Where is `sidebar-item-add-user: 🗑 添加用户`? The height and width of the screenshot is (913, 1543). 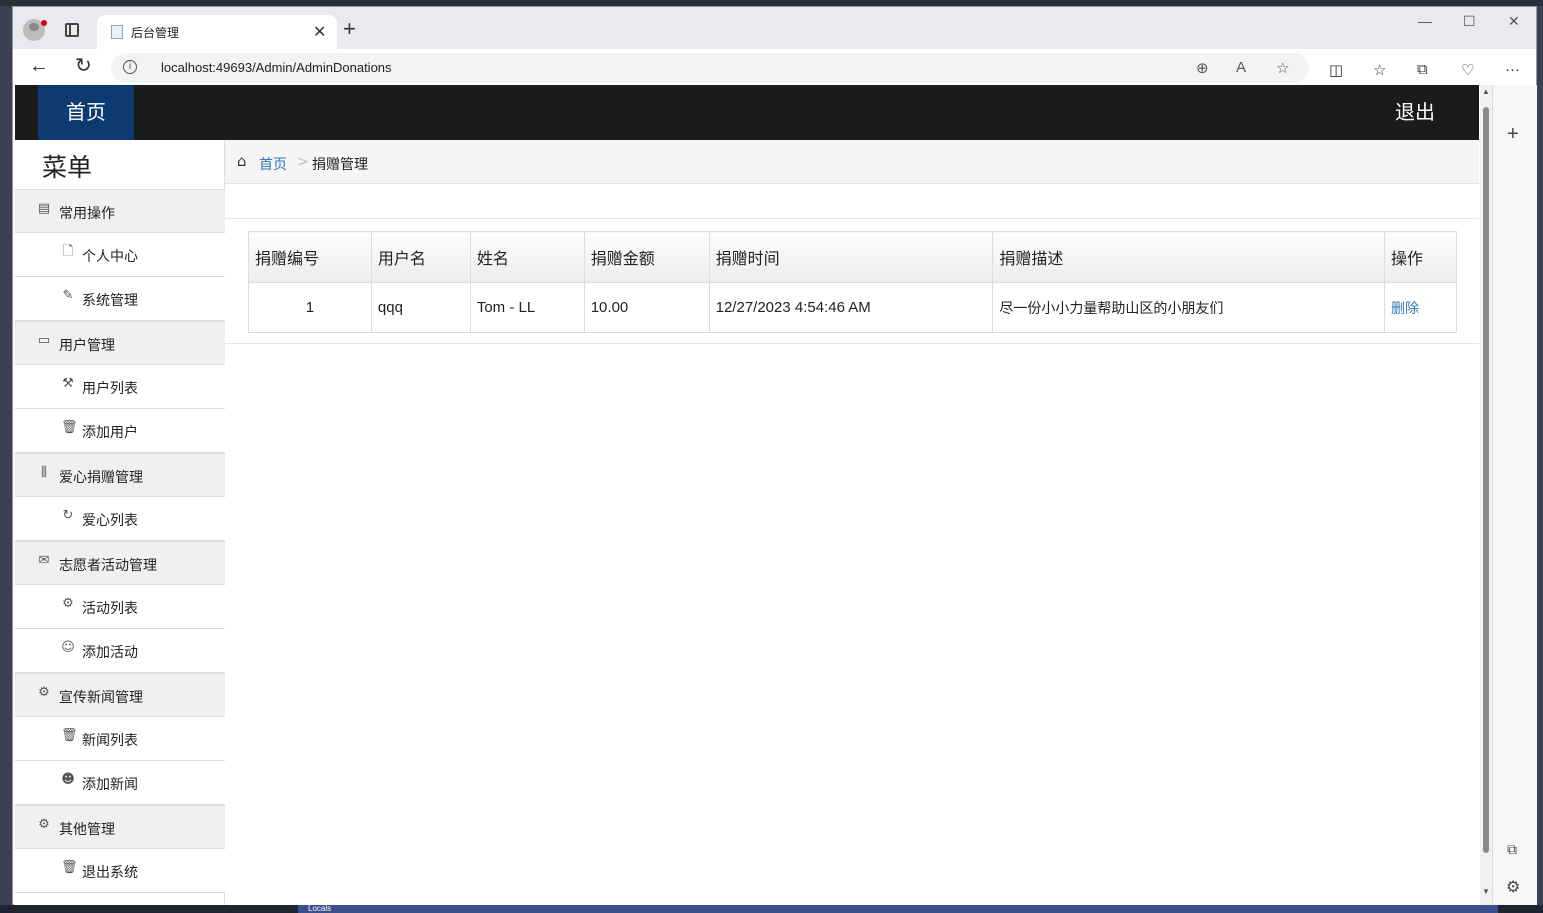 sidebar-item-add-user: 🗑 添加用户 is located at coordinates (120, 431).